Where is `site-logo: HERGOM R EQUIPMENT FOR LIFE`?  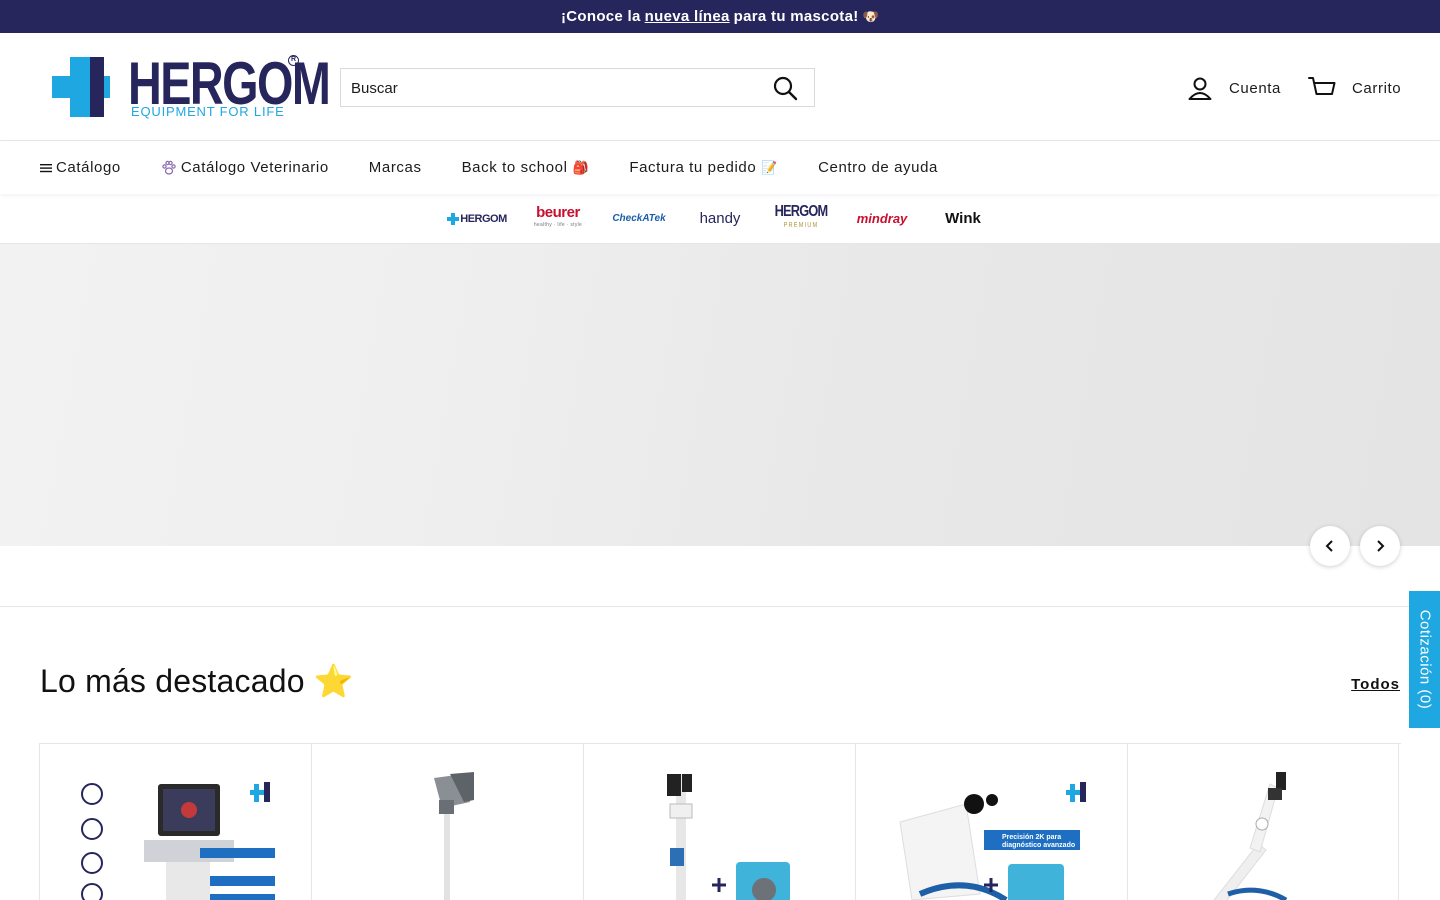
site-logo: HERGOM R EQUIPMENT FOR LIFE is located at coordinates (190, 86).